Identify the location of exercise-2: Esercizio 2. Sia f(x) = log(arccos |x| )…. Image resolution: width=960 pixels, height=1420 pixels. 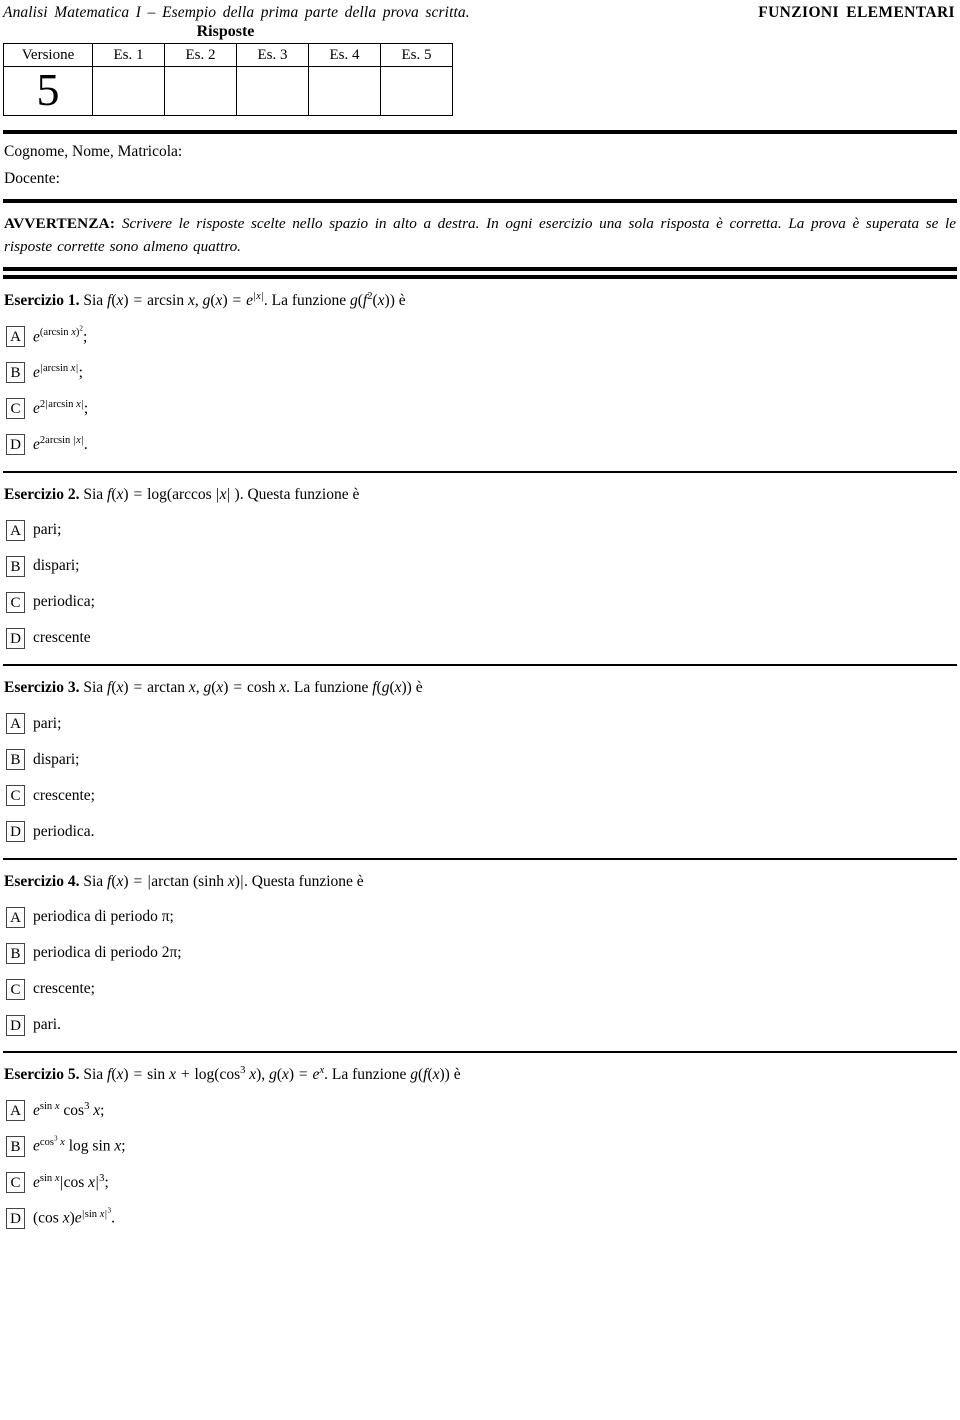
(480, 568).